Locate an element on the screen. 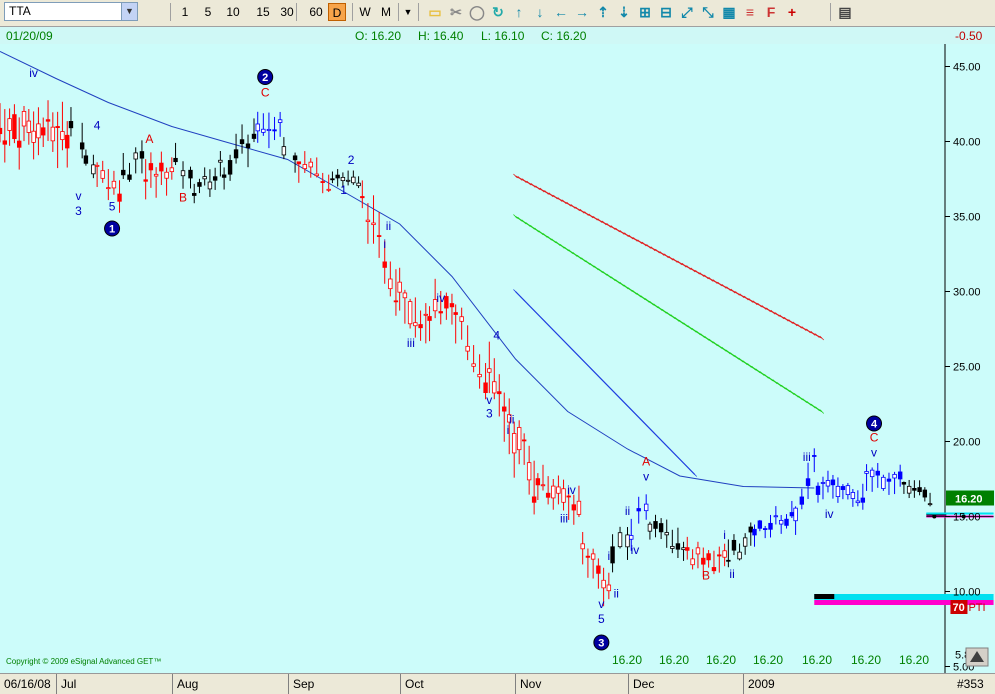  symbol-text: TTA is located at coordinates (20, 11).